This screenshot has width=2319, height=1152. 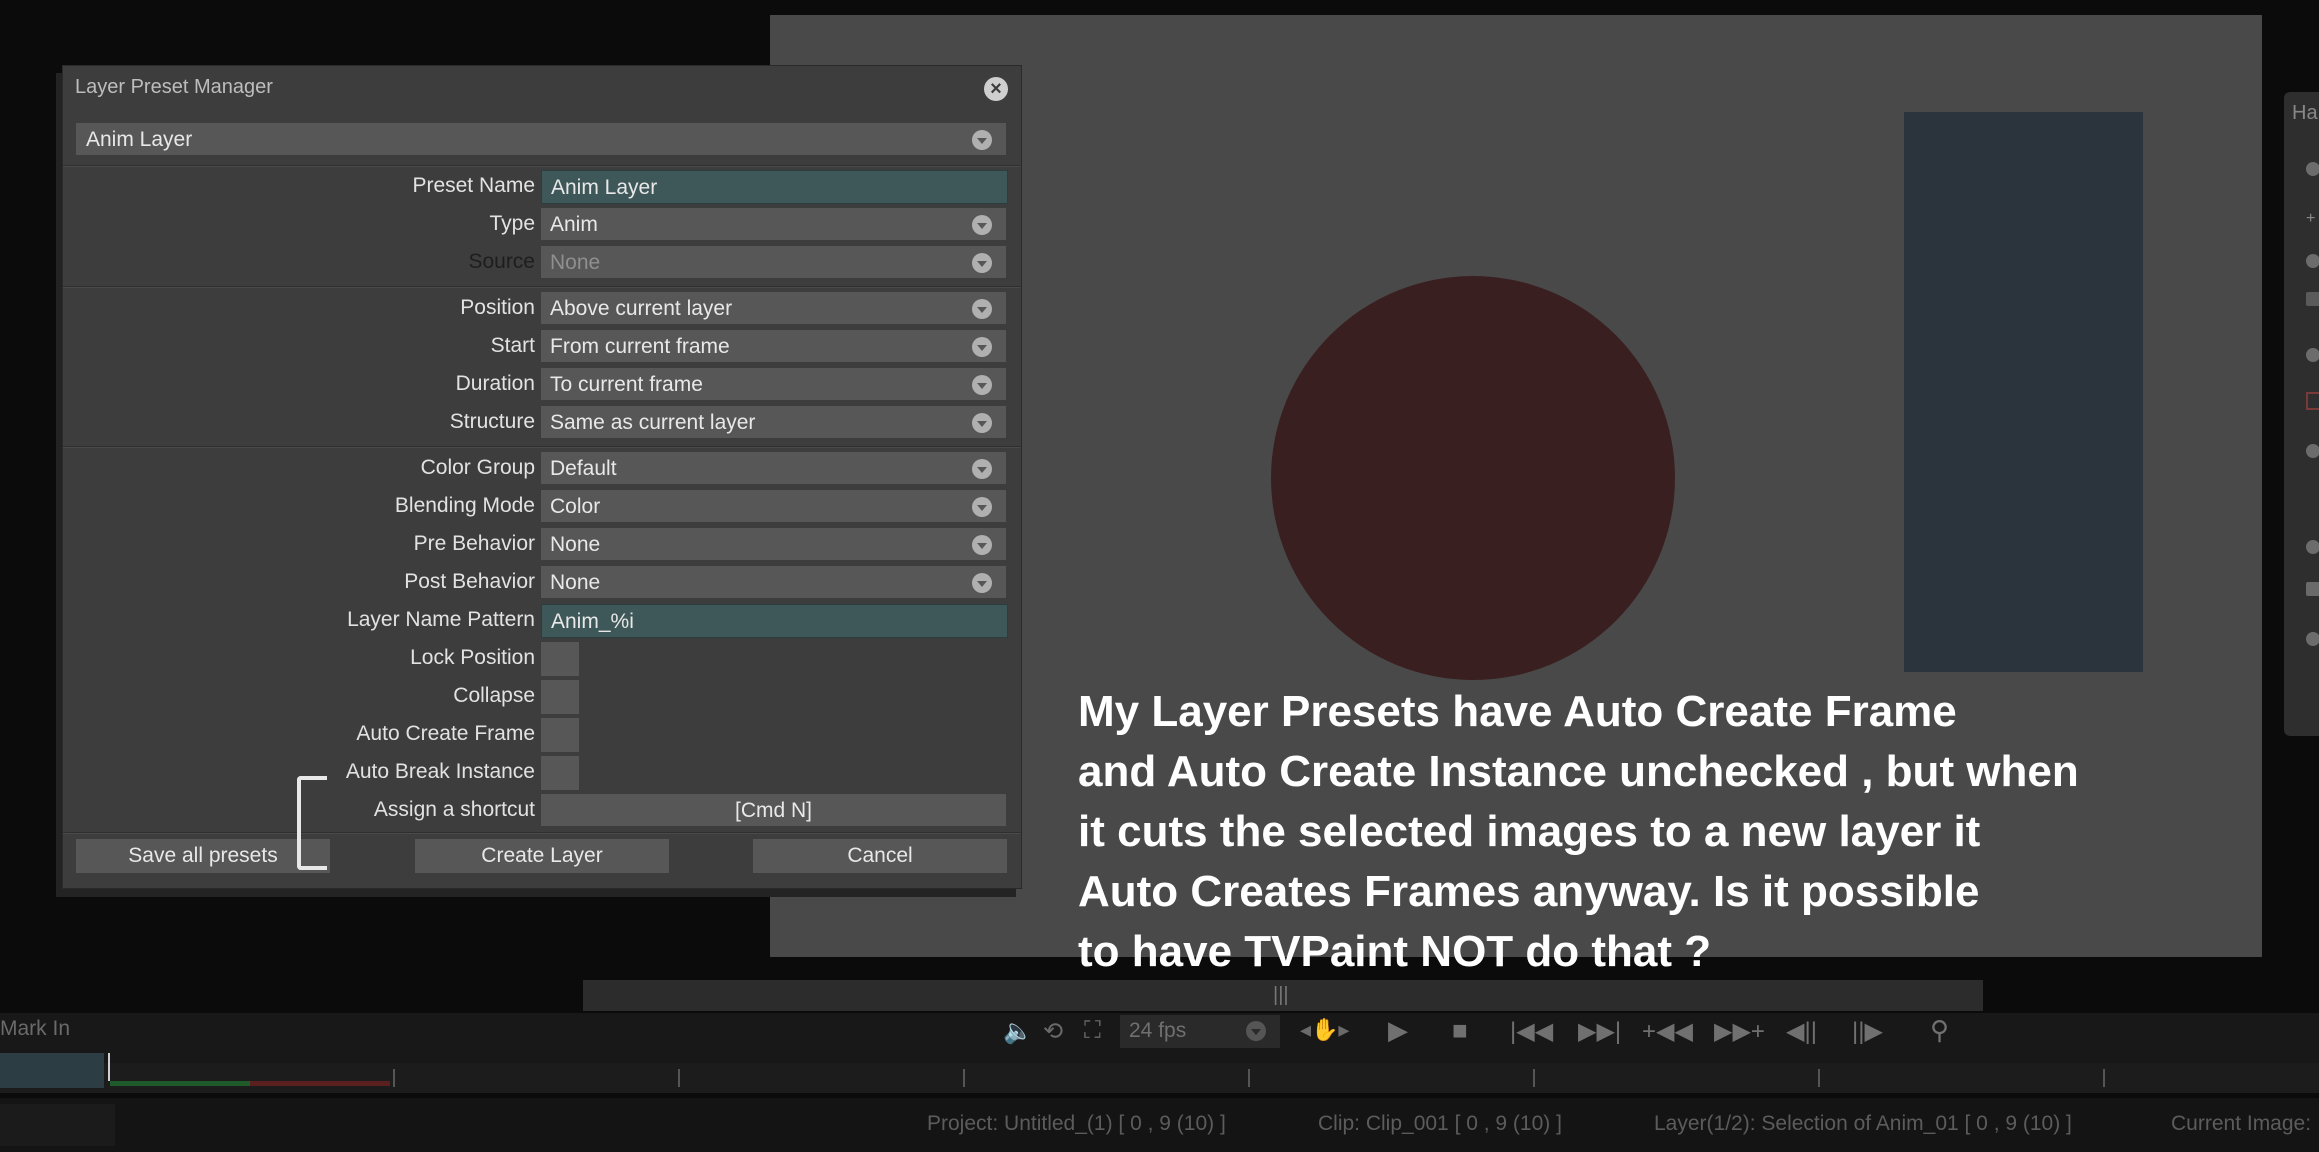 What do you see at coordinates (773, 506) in the screenshot?
I see `blending-mode-select: Color` at bounding box center [773, 506].